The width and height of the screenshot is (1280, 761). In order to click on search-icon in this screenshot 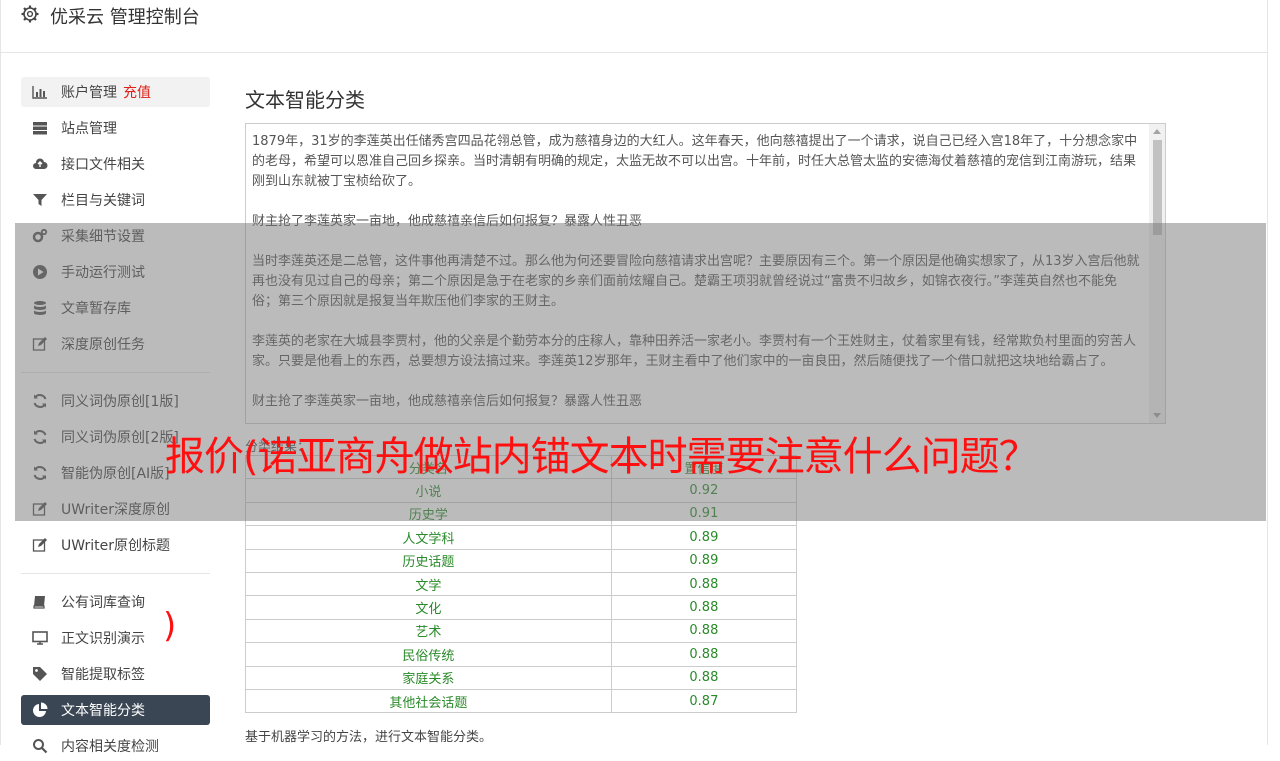, I will do `click(40, 746)`.